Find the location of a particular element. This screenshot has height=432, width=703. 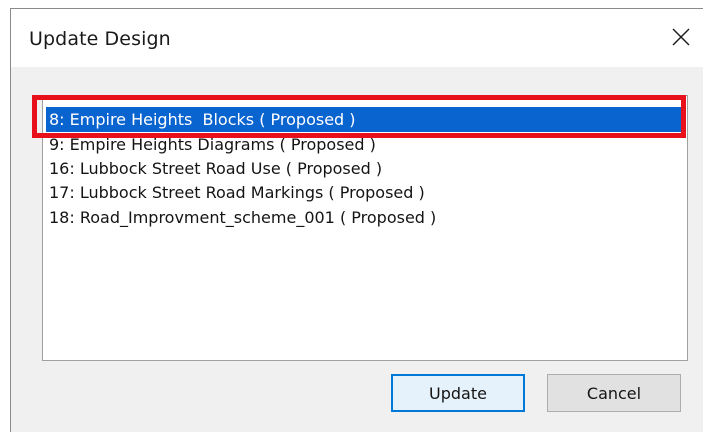

dialog-title: Update Design is located at coordinates (100, 39).